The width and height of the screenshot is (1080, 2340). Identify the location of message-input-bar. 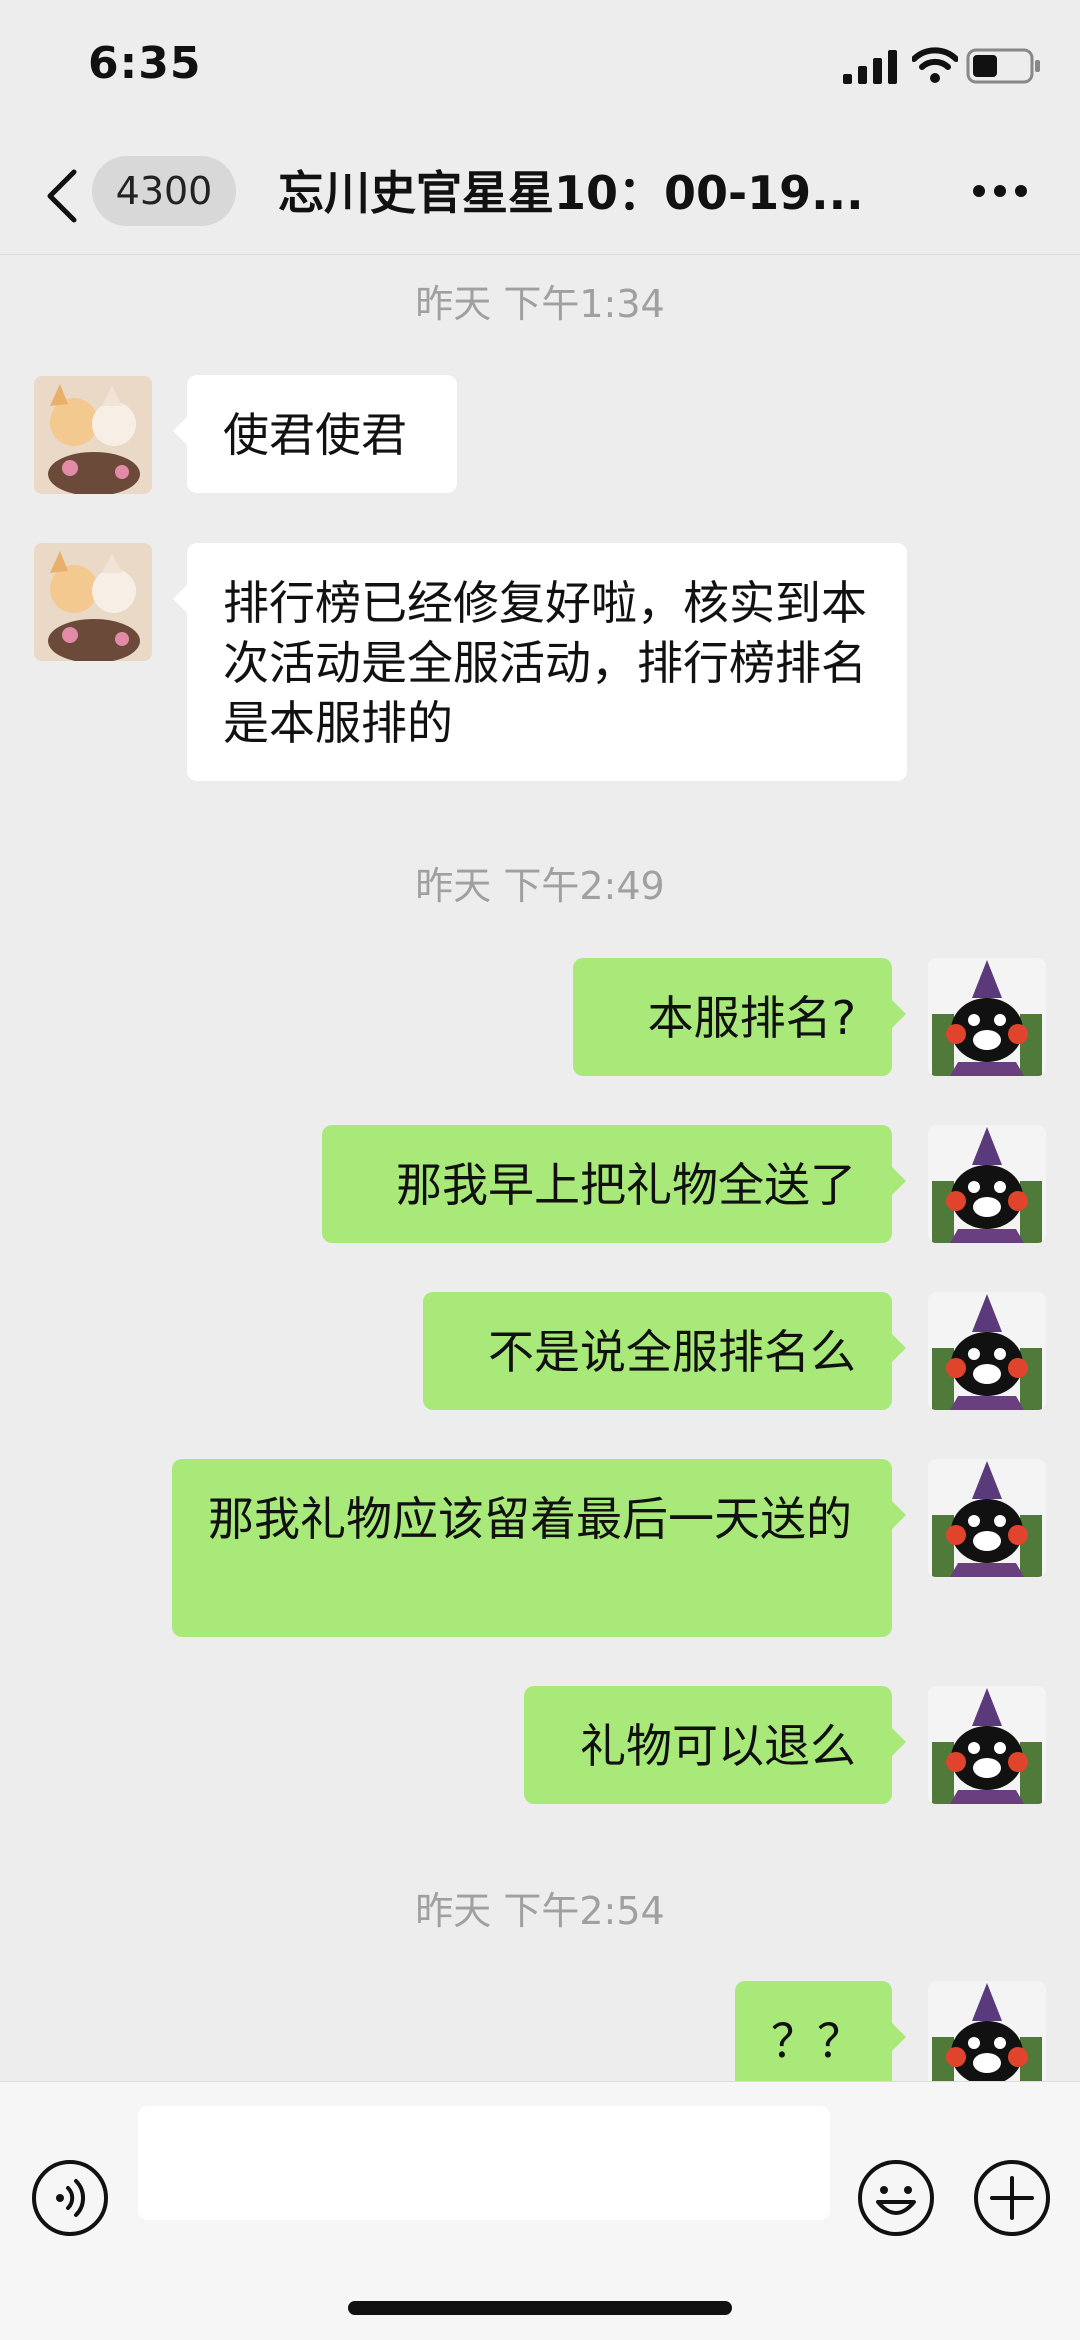
(540, 2210).